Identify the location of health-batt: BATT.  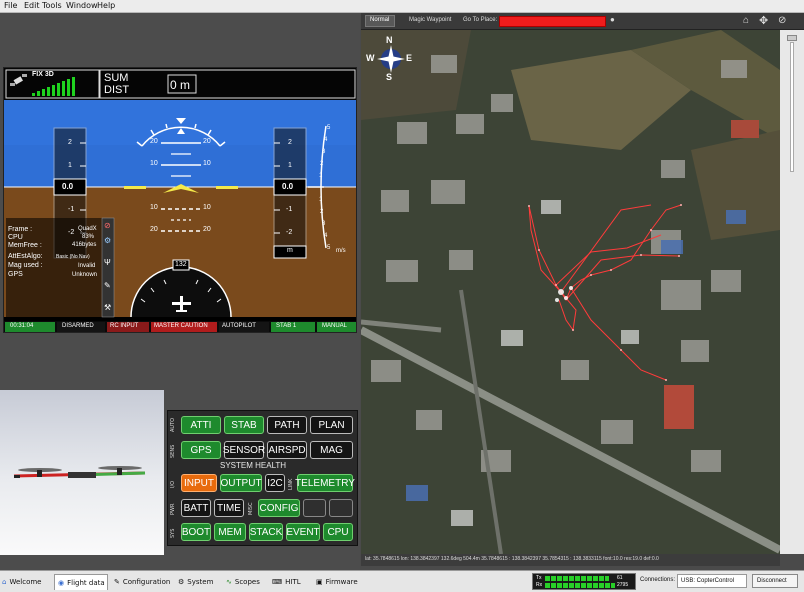
(196, 508).